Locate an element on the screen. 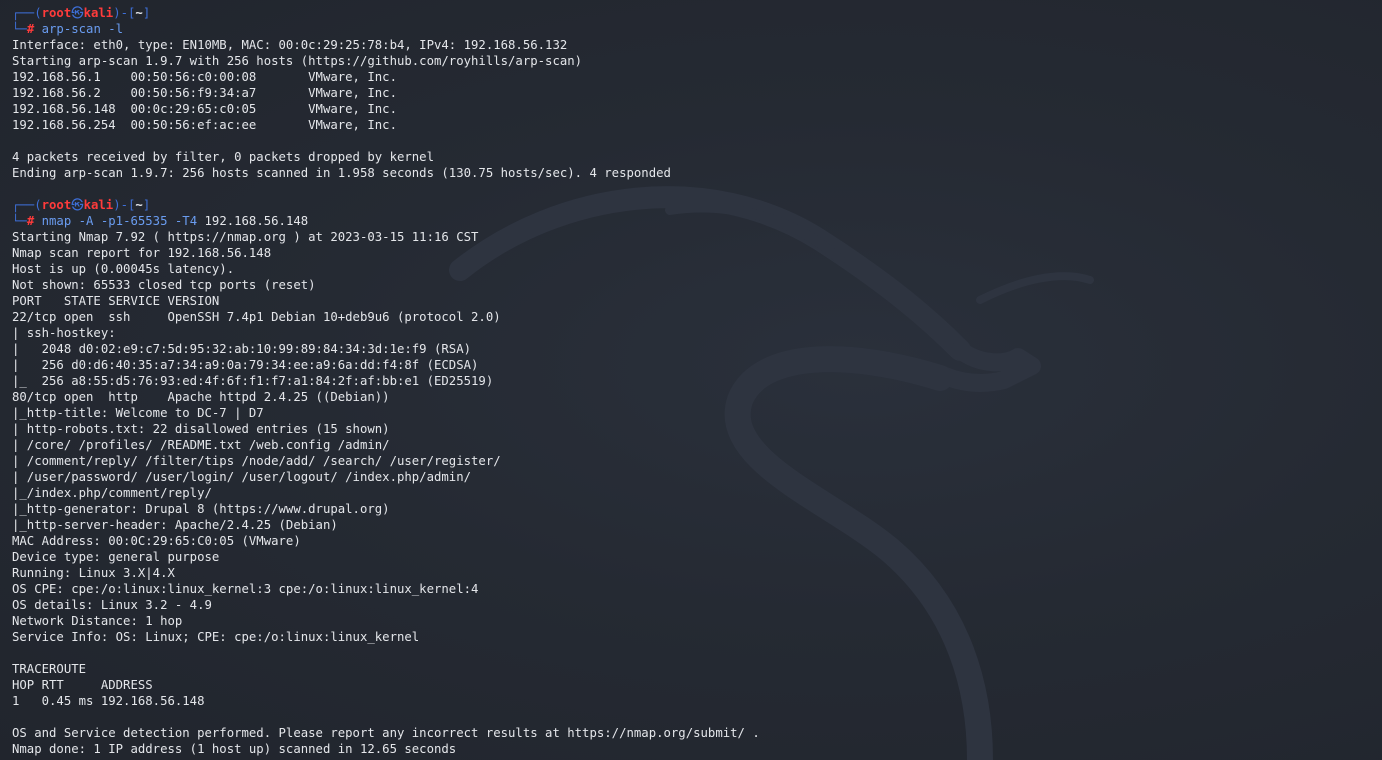  output-line: Host is up (0.00045s latency). is located at coordinates (123, 269).